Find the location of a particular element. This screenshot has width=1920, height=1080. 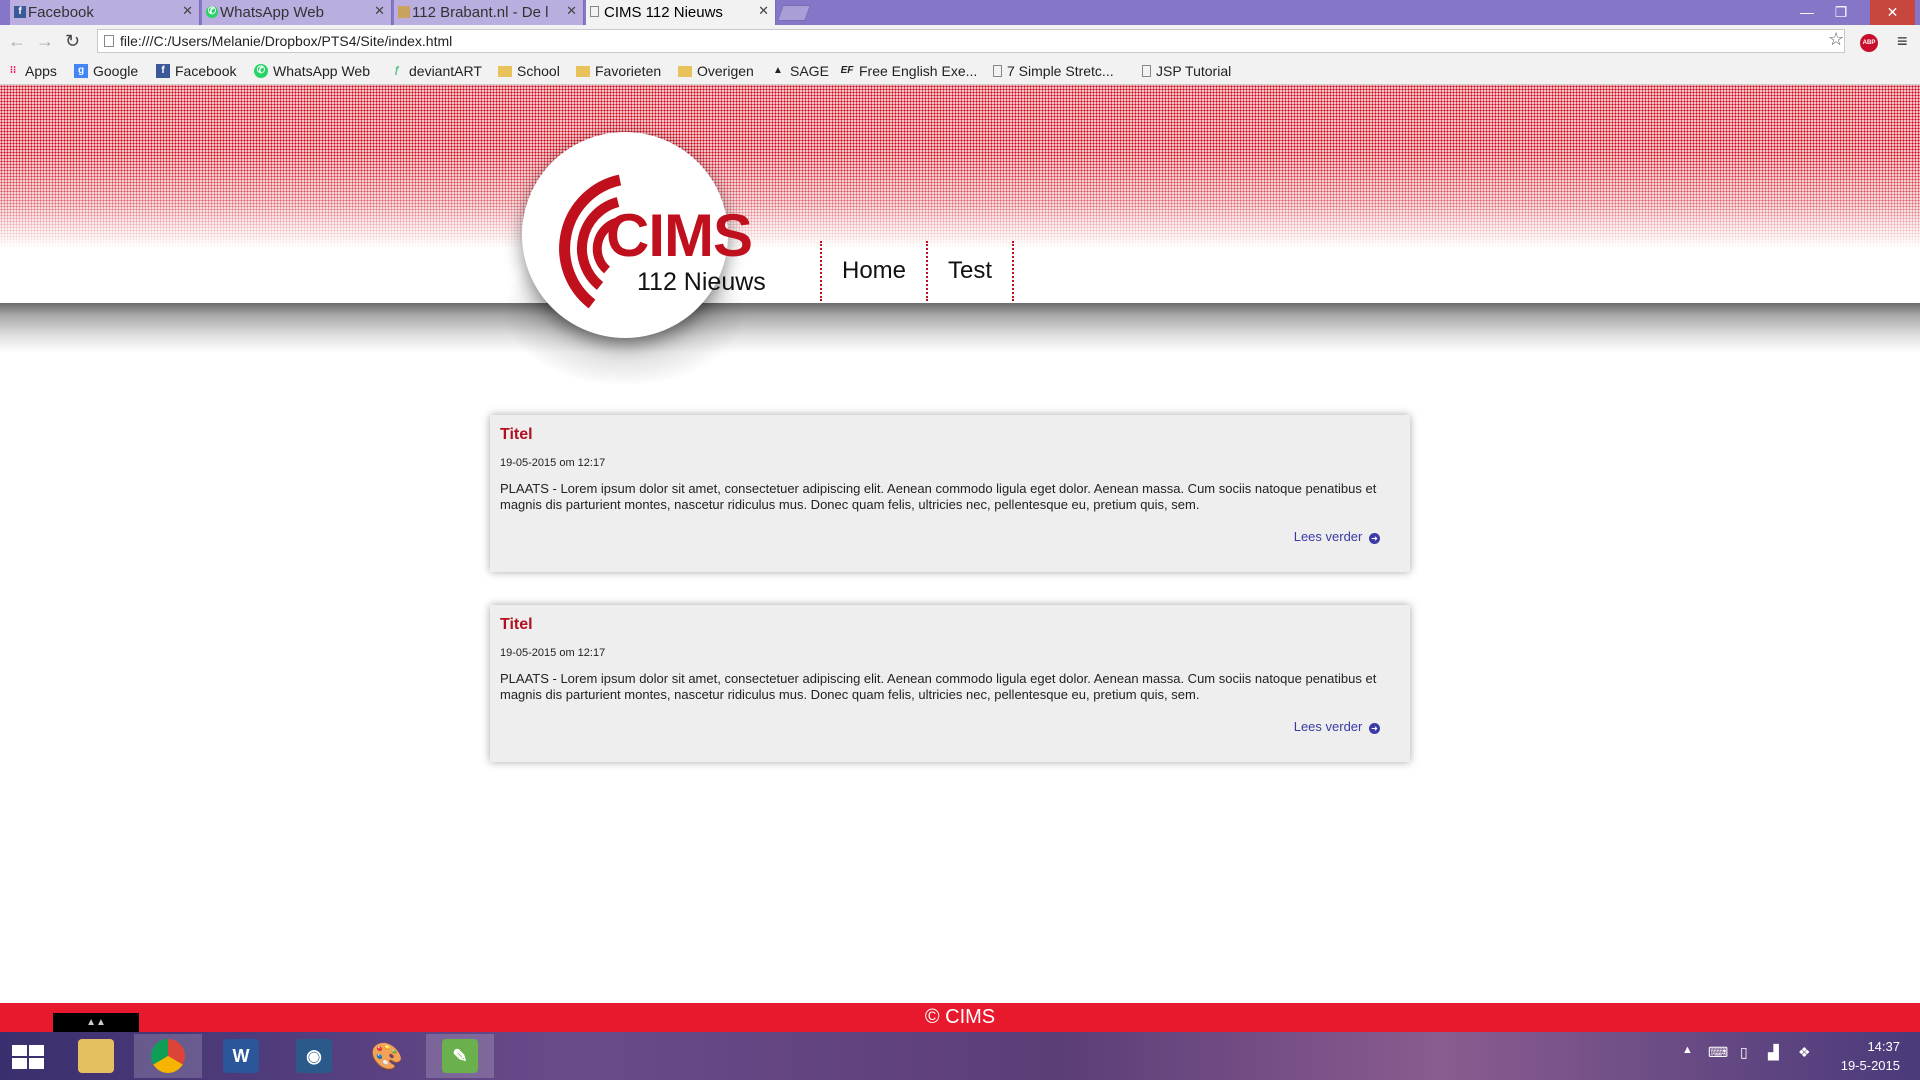

reload-icon: ↻ is located at coordinates (72, 41).